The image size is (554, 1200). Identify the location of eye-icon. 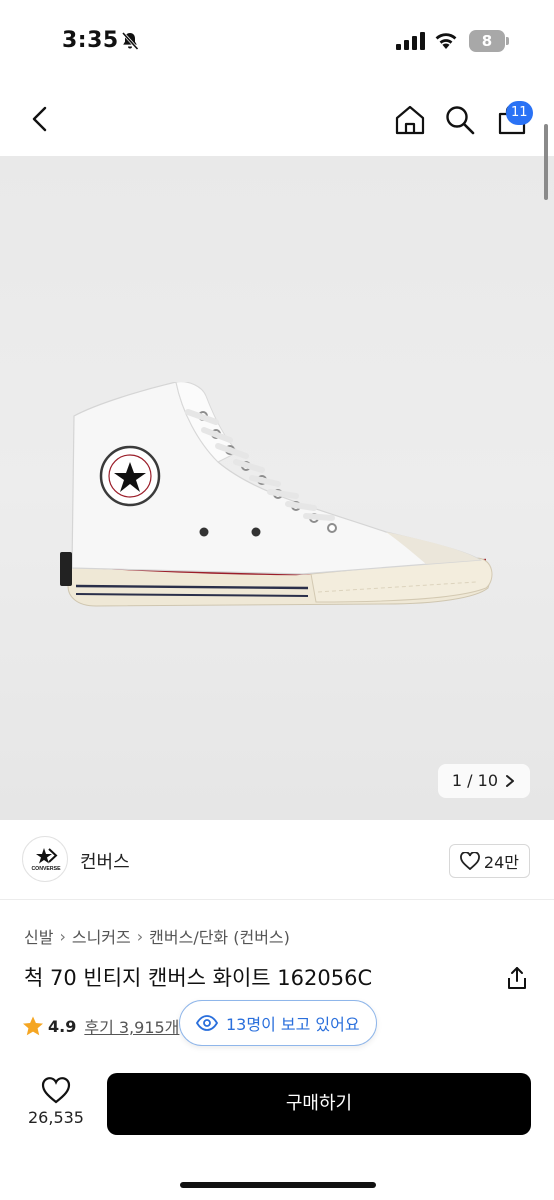
(207, 1023).